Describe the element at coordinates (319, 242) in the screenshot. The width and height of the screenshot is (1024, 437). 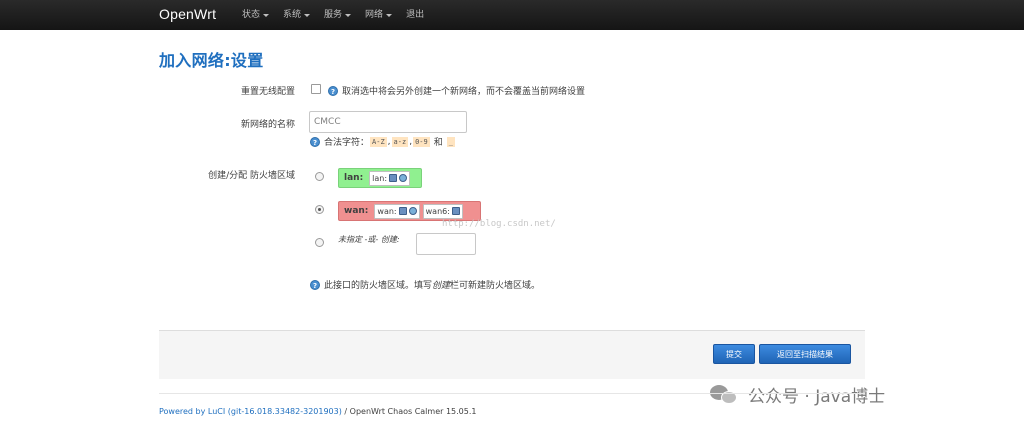
I see `zone-radio-create` at that location.